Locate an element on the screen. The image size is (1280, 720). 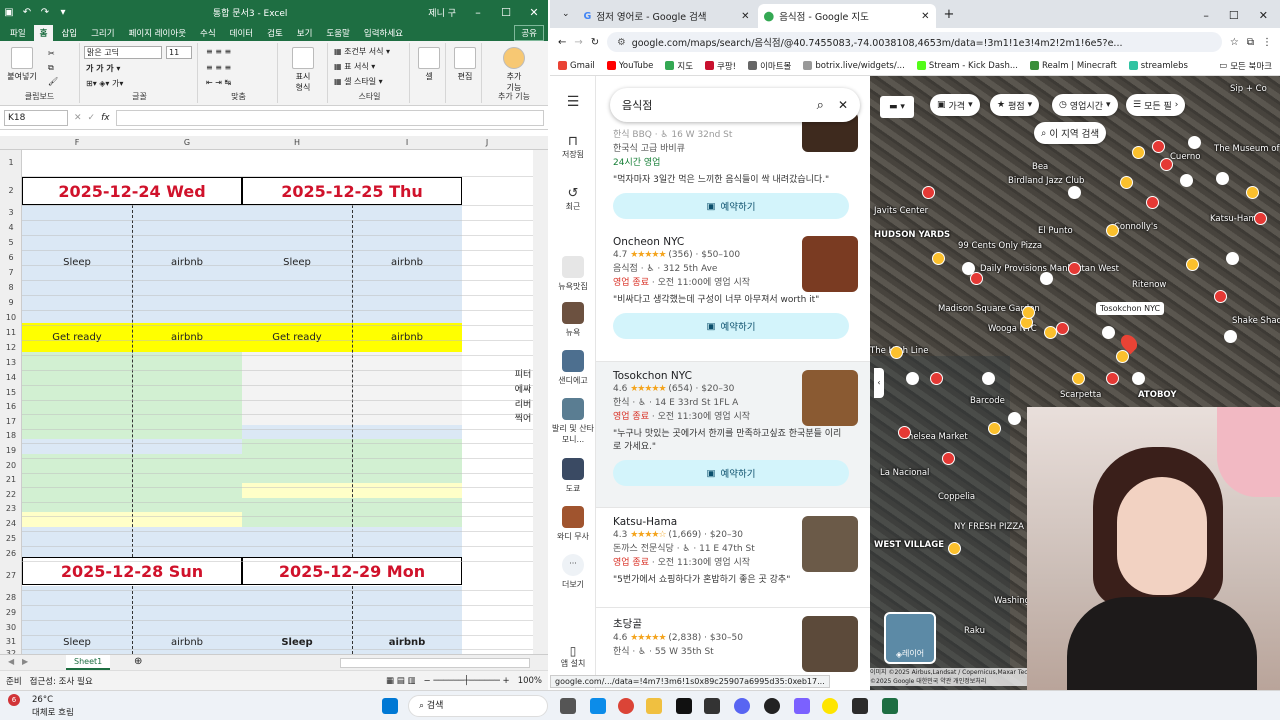
map-label: Birdland Jazz Club is located at coordinates (1046, 181).